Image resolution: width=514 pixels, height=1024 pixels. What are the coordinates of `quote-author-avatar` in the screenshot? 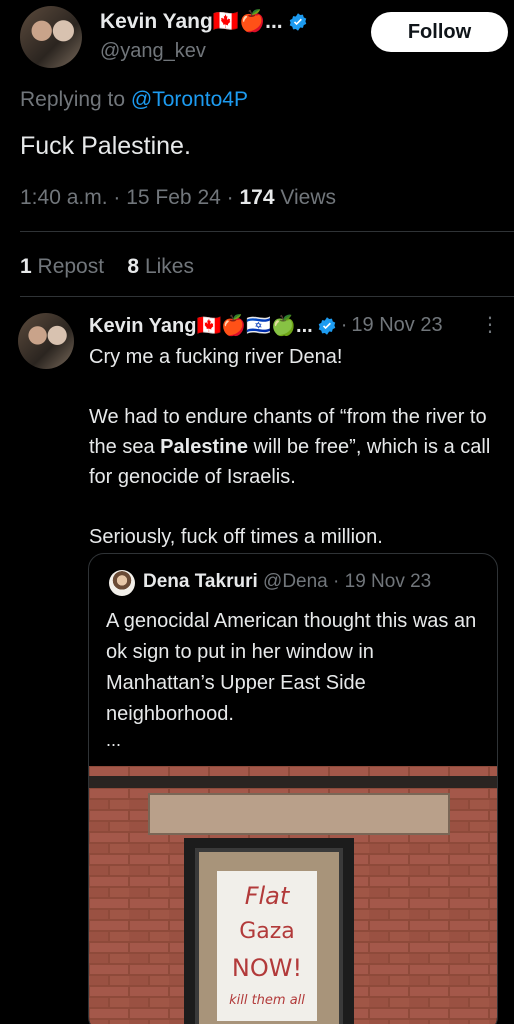 It's located at (122, 583).